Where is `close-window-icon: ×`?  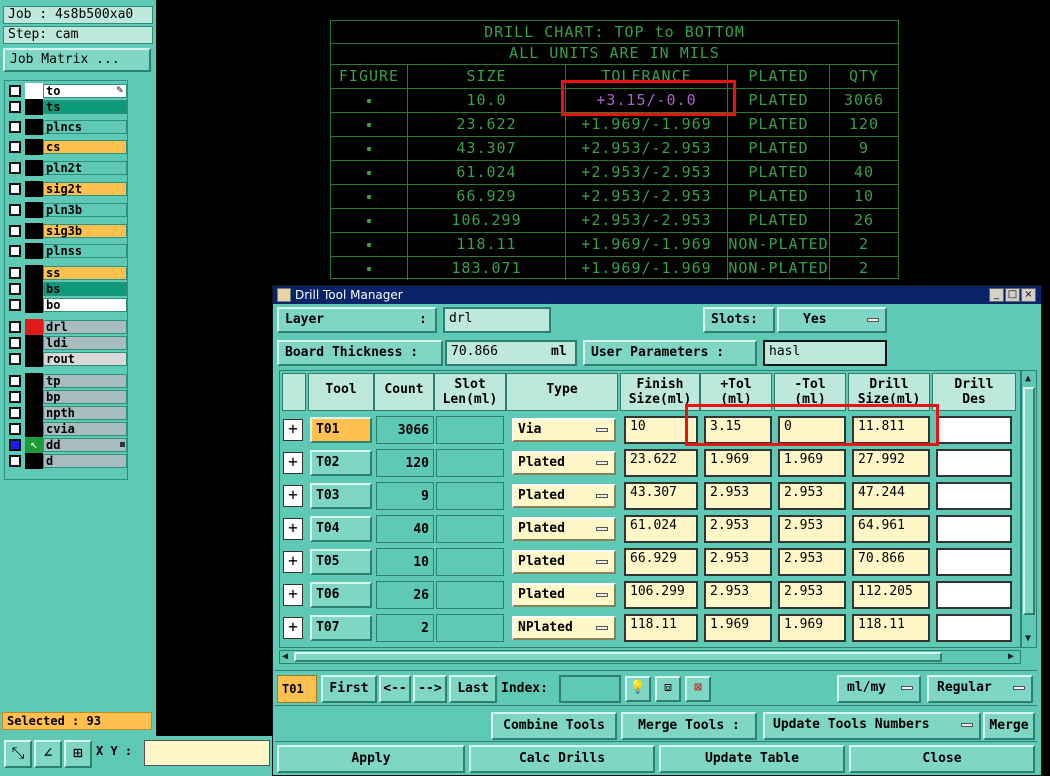
close-window-icon: × is located at coordinates (1028, 295).